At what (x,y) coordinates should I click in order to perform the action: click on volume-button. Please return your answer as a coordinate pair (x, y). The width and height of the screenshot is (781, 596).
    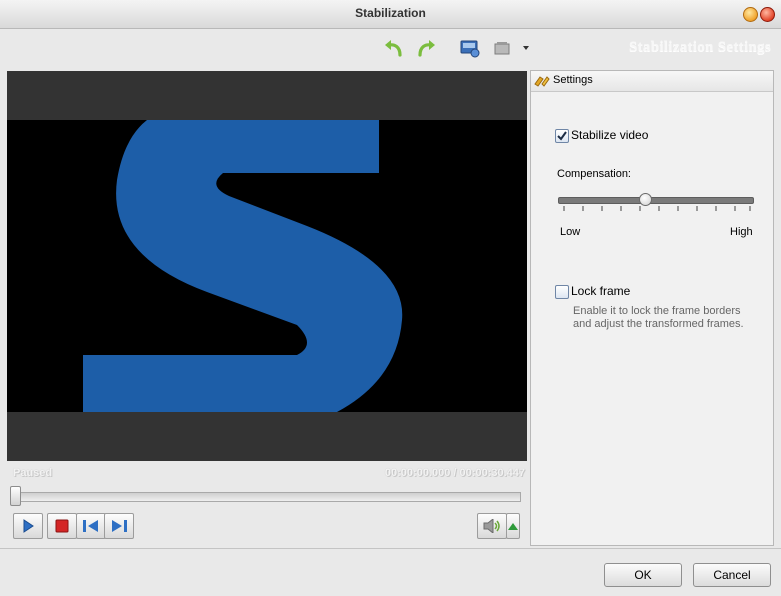
    Looking at the image, I should click on (492, 526).